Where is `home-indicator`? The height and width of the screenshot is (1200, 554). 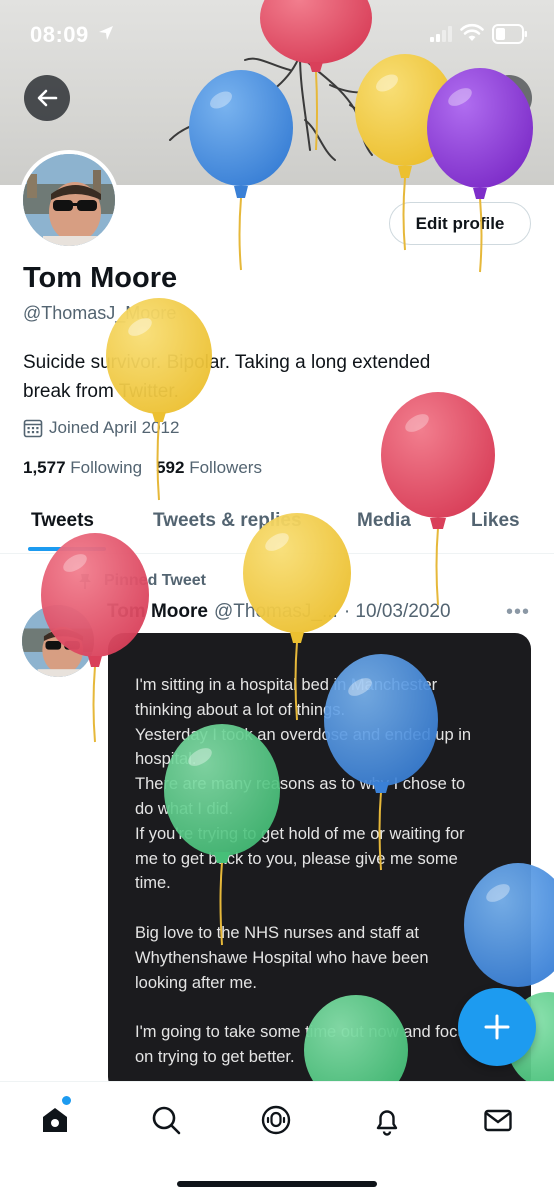
home-indicator is located at coordinates (277, 1184).